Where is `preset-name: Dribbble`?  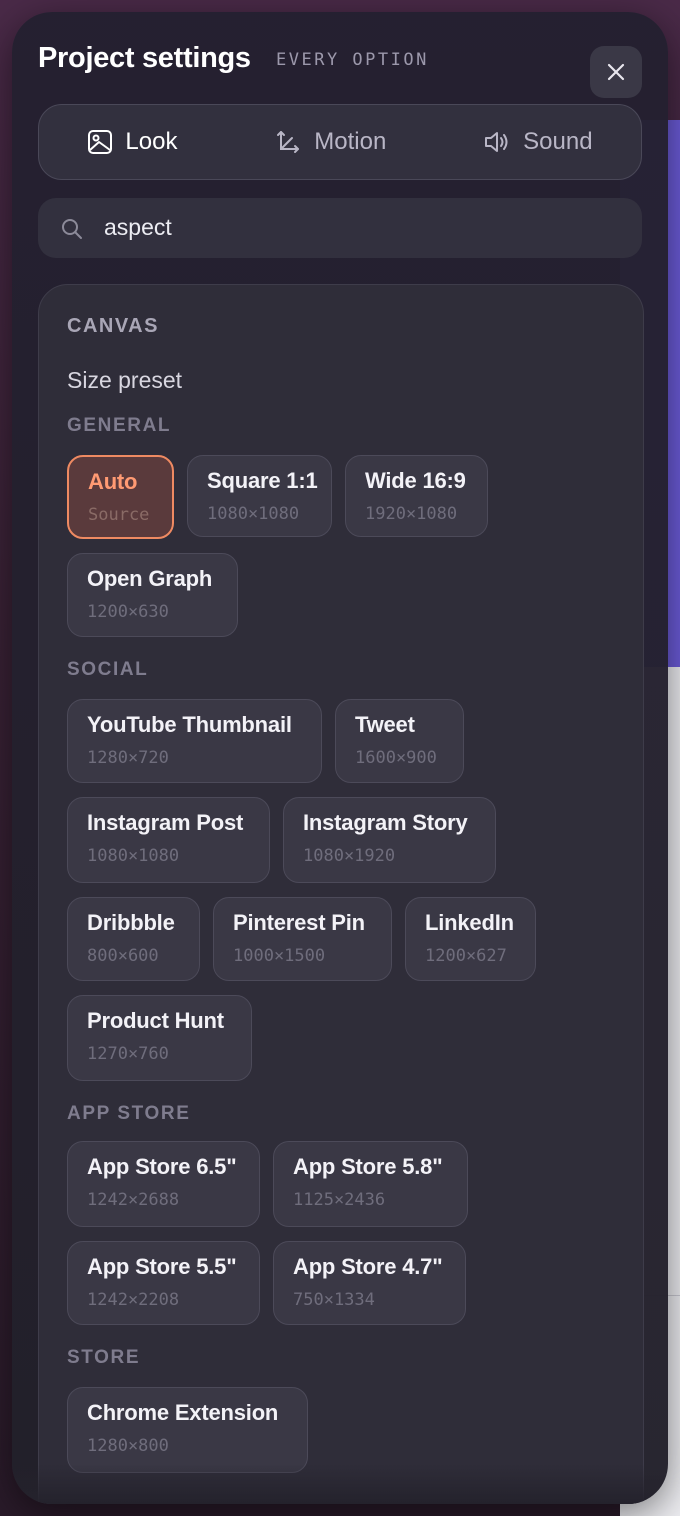
preset-name: Dribbble is located at coordinates (131, 922).